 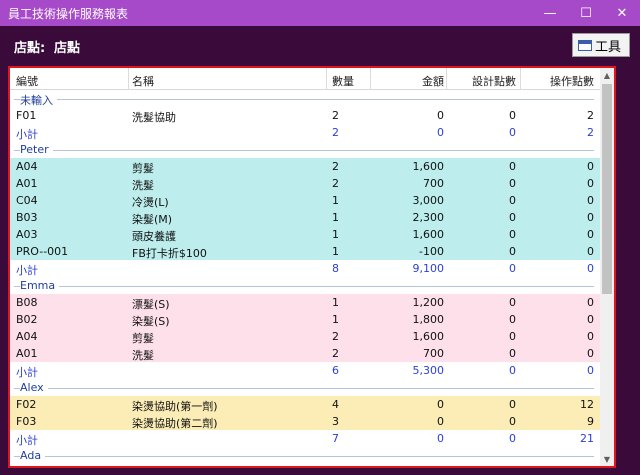 What do you see at coordinates (305, 285) in the screenshot?
I see `group-header: Emma` at bounding box center [305, 285].